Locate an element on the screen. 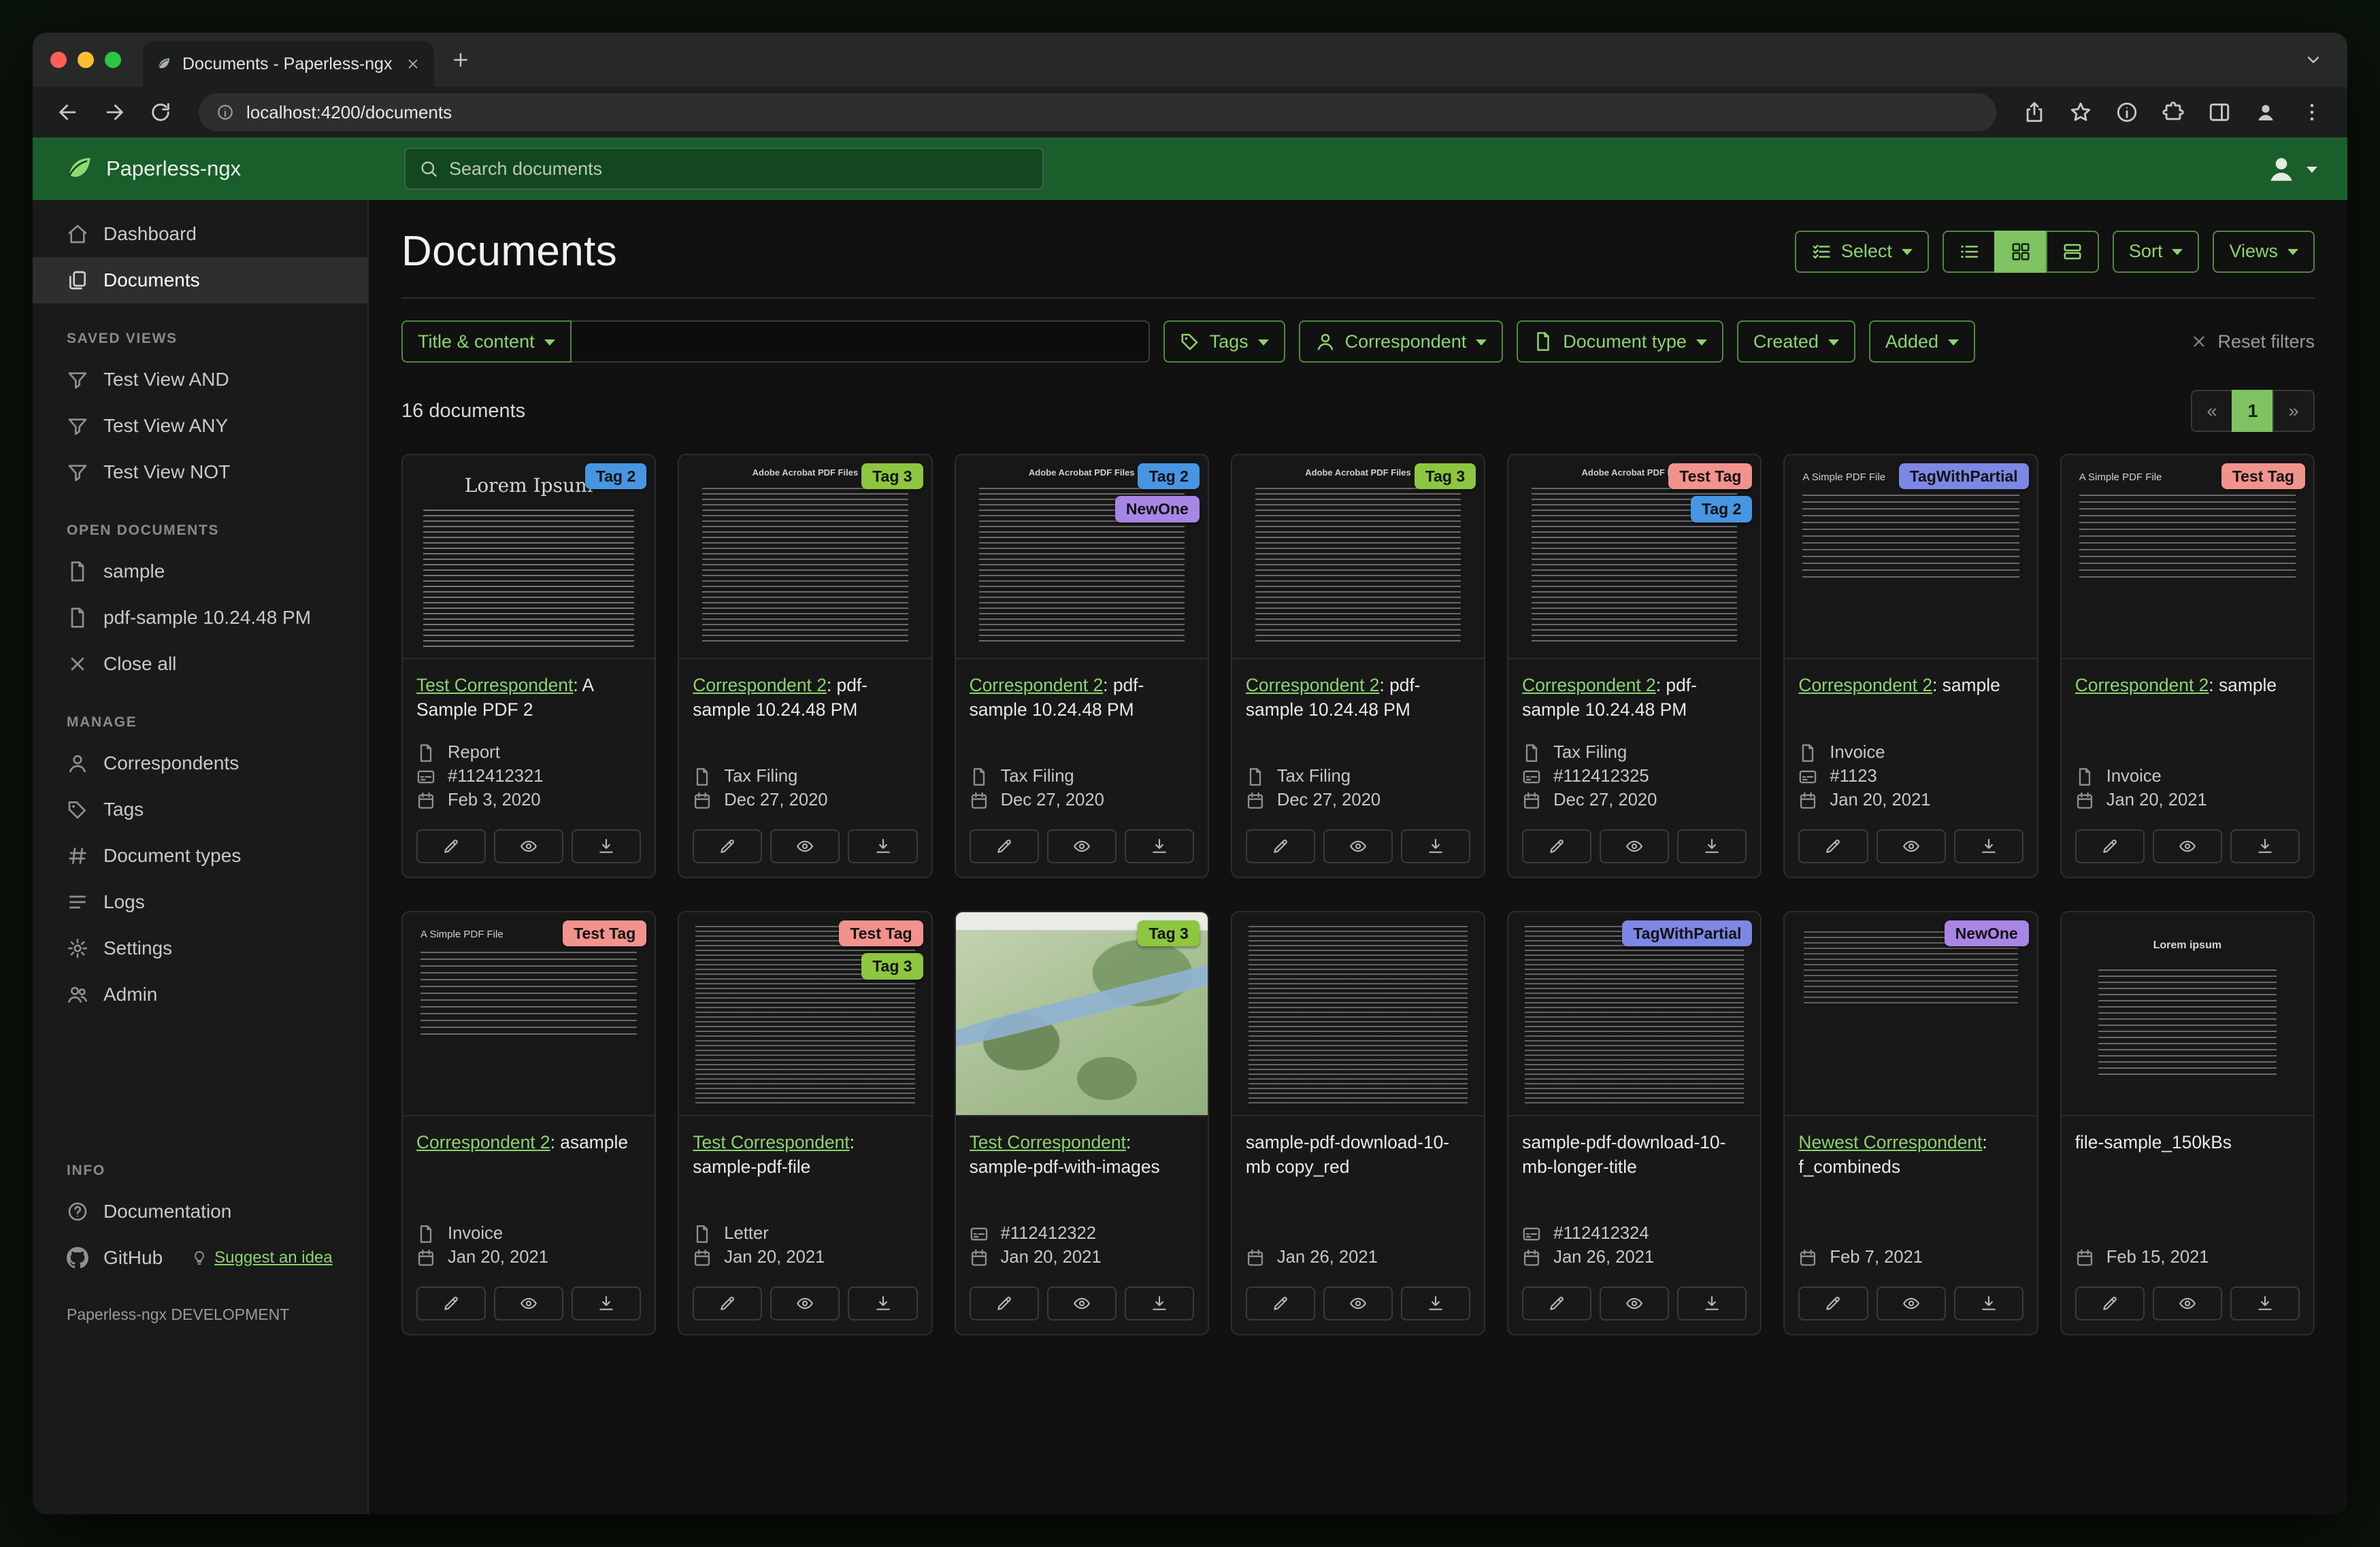 This screenshot has height=1547, width=2380. sidebar-item-logs: Logs is located at coordinates (200, 902).